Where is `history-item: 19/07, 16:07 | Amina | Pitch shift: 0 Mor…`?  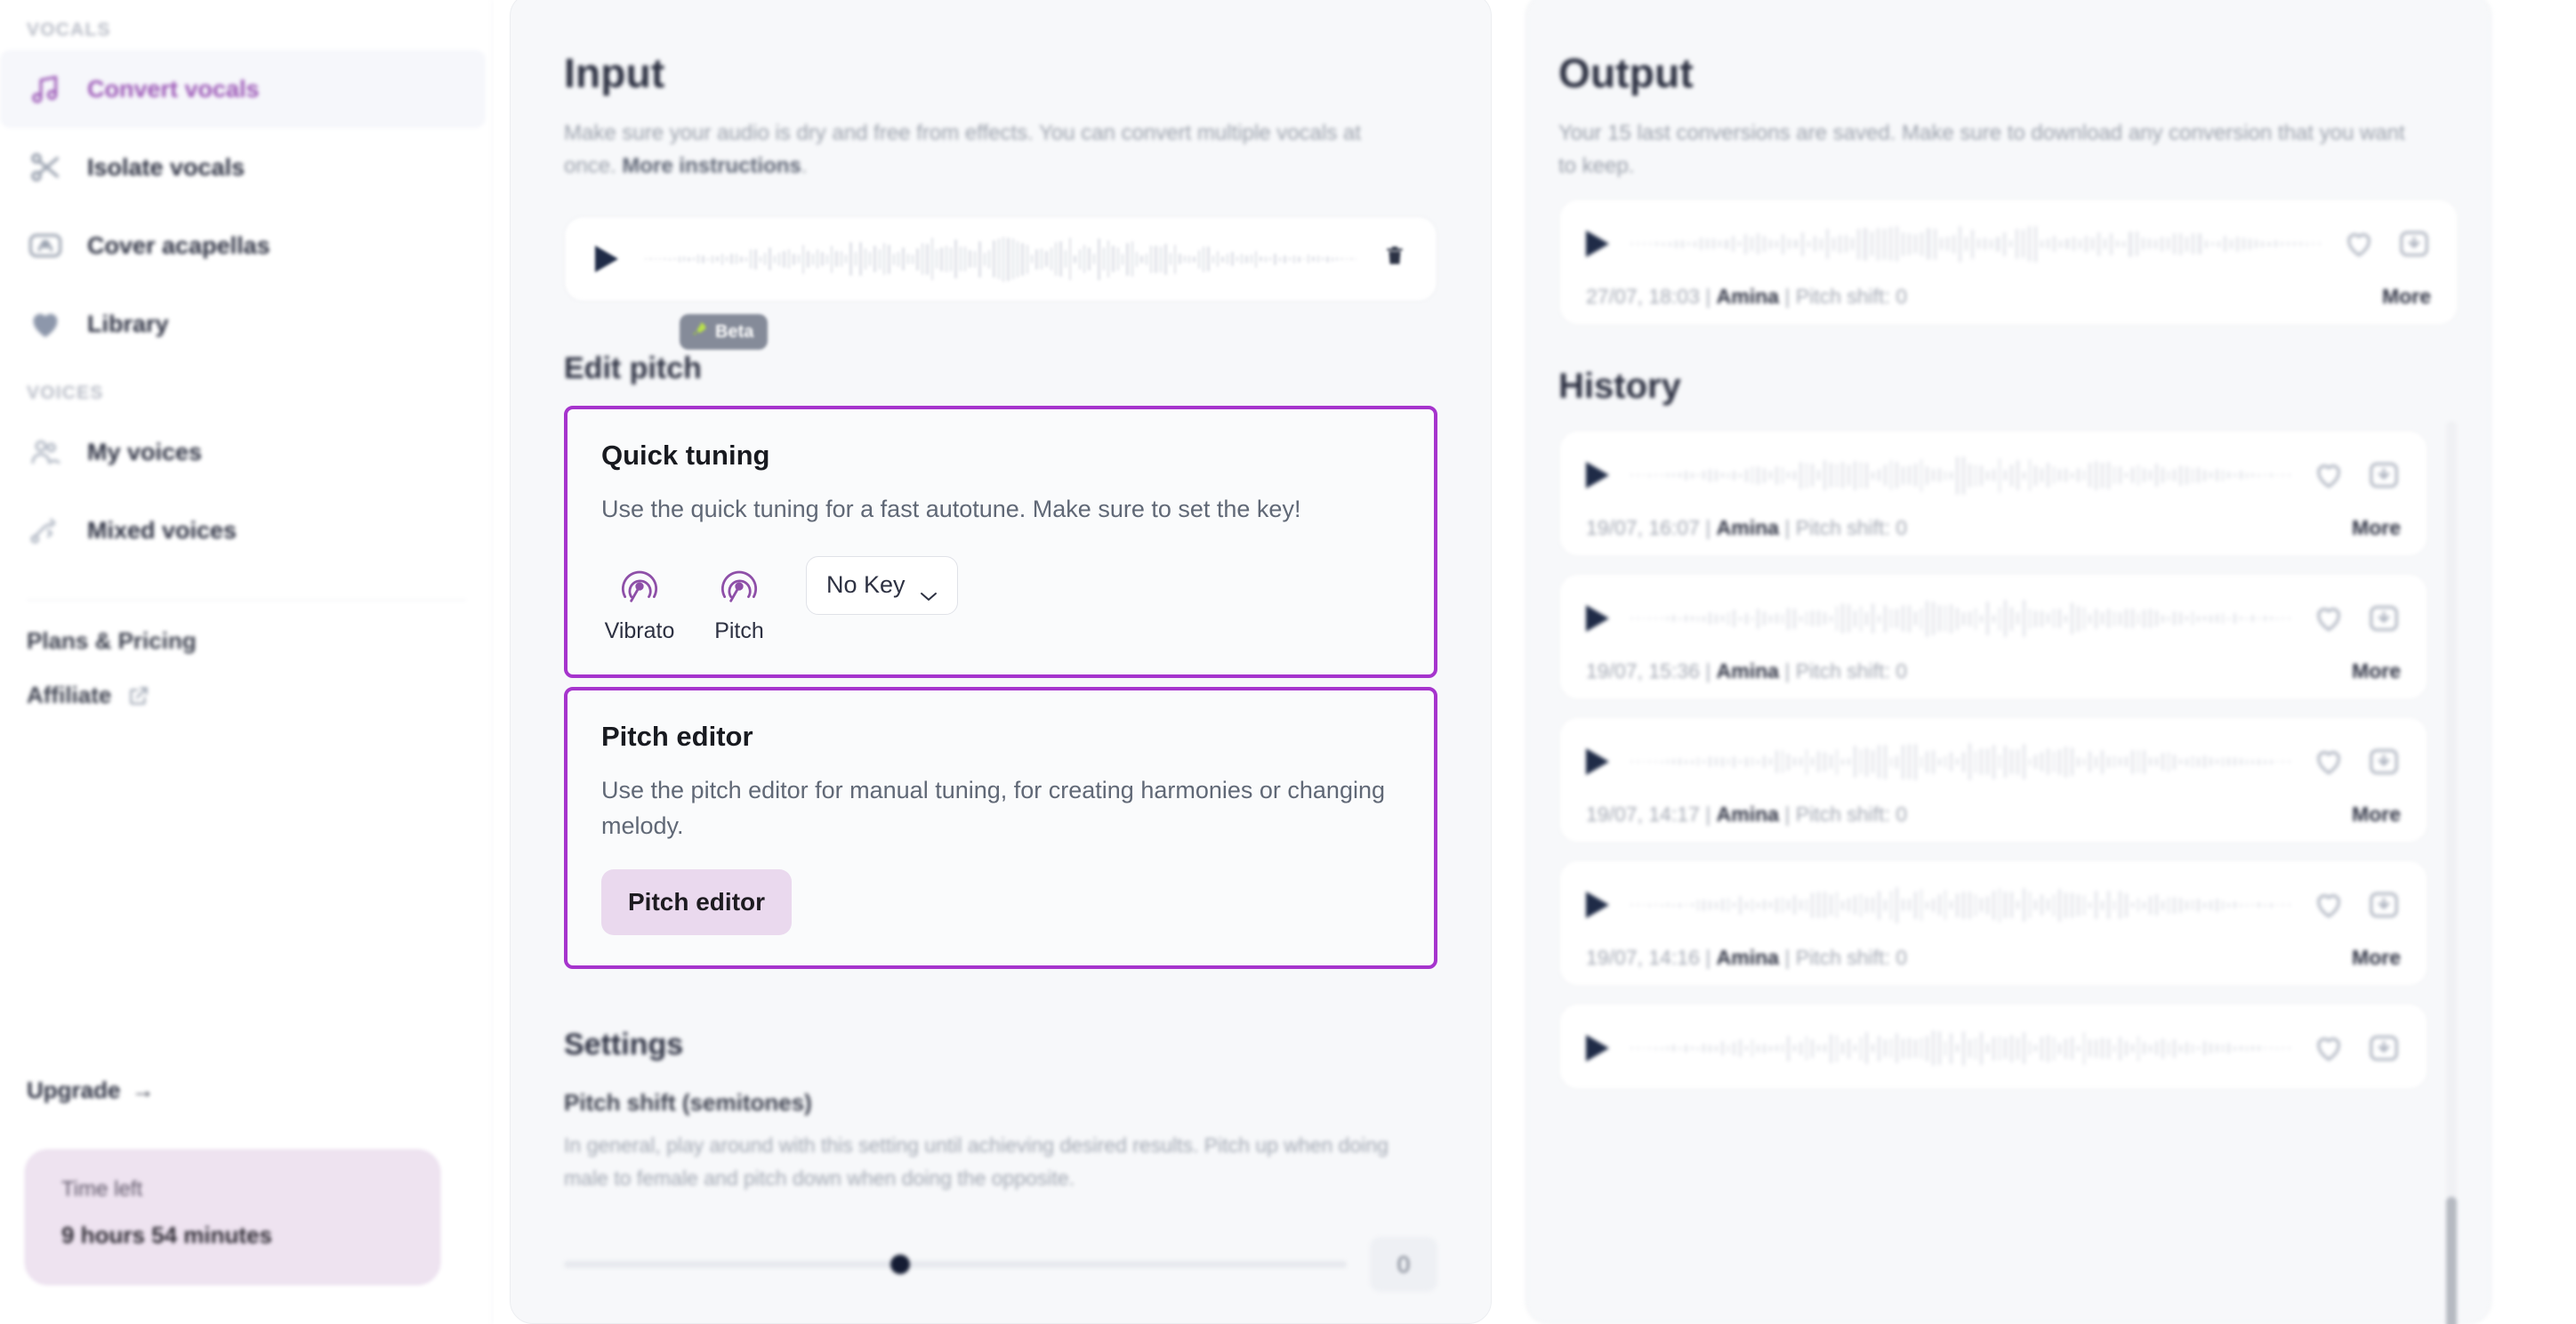
history-item: 19/07, 16:07 | Amina | Pitch shift: 0 Mor… is located at coordinates (1993, 494).